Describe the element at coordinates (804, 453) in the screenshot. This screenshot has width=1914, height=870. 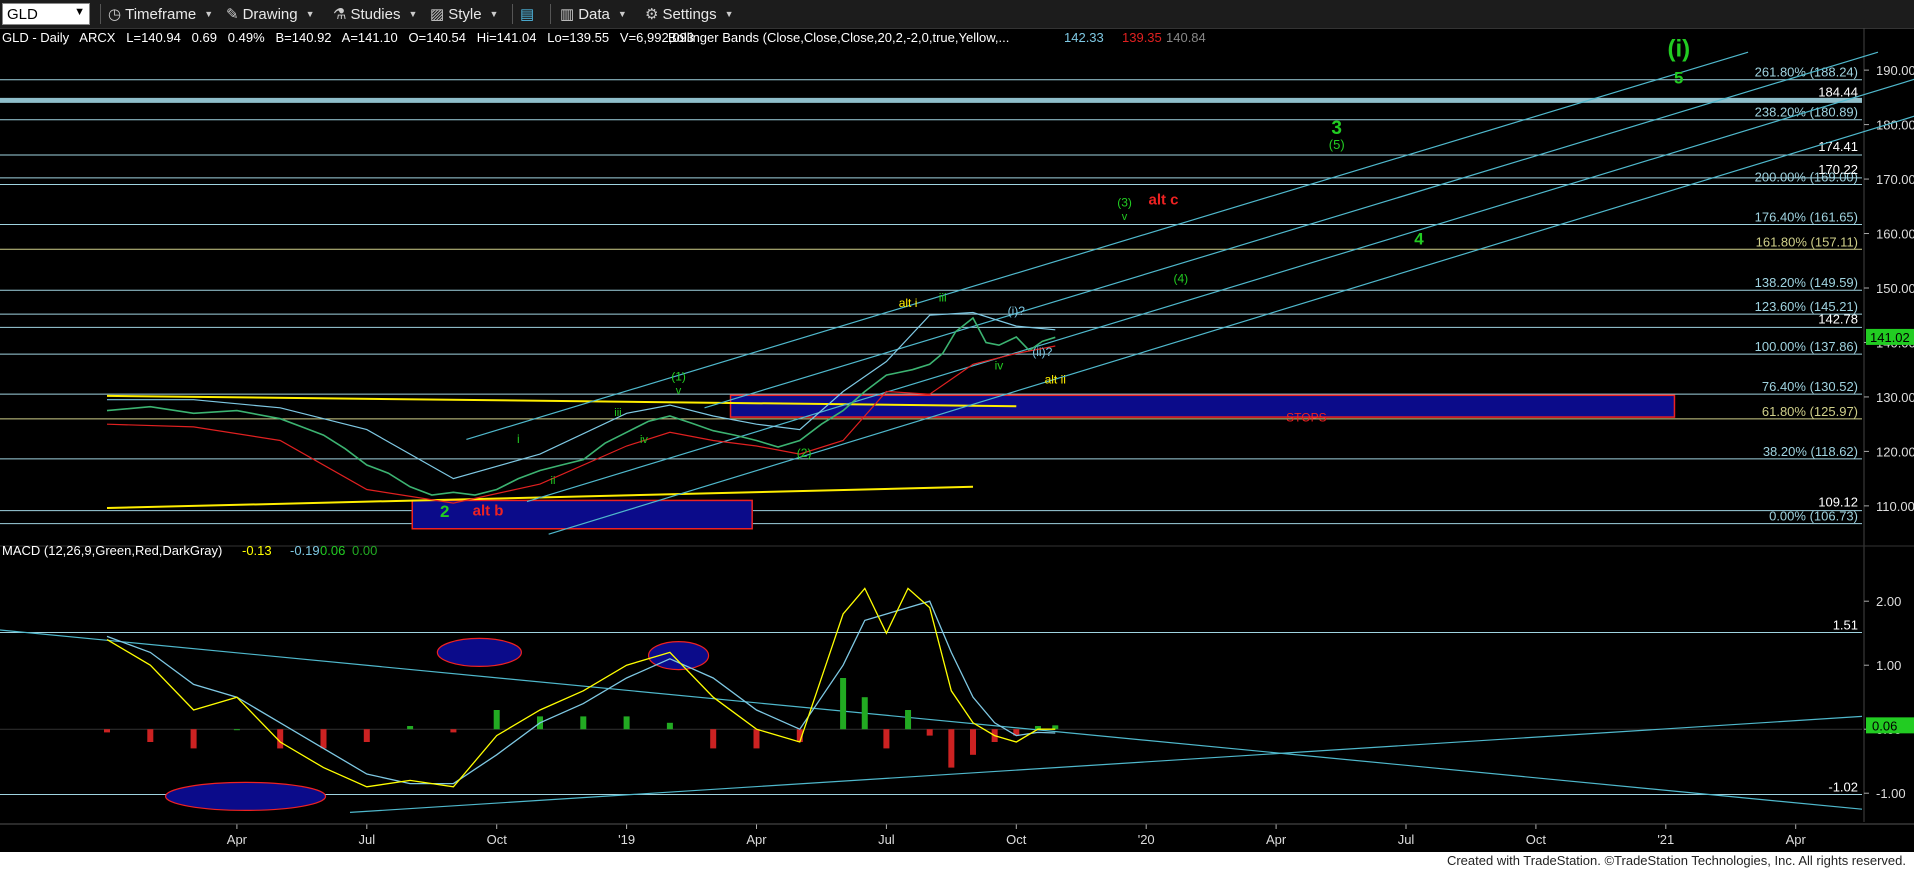
I see `wave-label: (2)` at that location.